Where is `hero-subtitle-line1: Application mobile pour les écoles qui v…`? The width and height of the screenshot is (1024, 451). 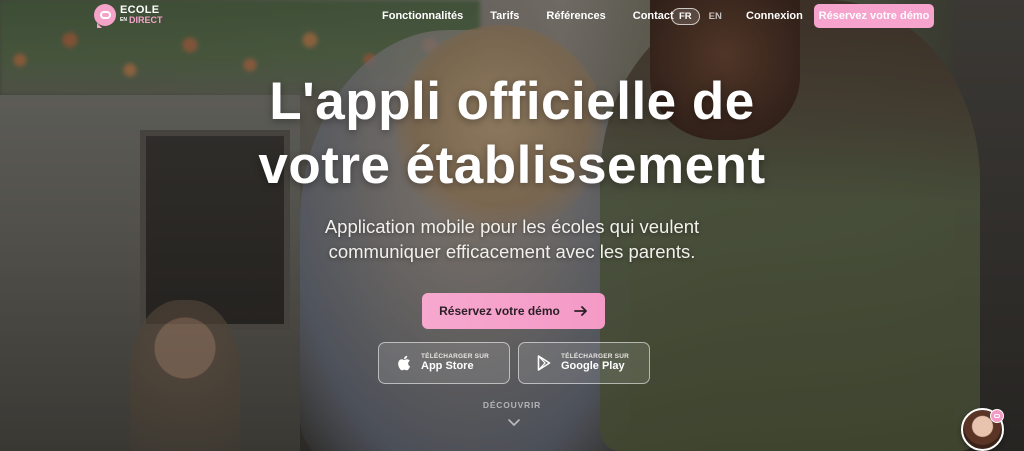 hero-subtitle-line1: Application mobile pour les écoles qui v… is located at coordinates (512, 226).